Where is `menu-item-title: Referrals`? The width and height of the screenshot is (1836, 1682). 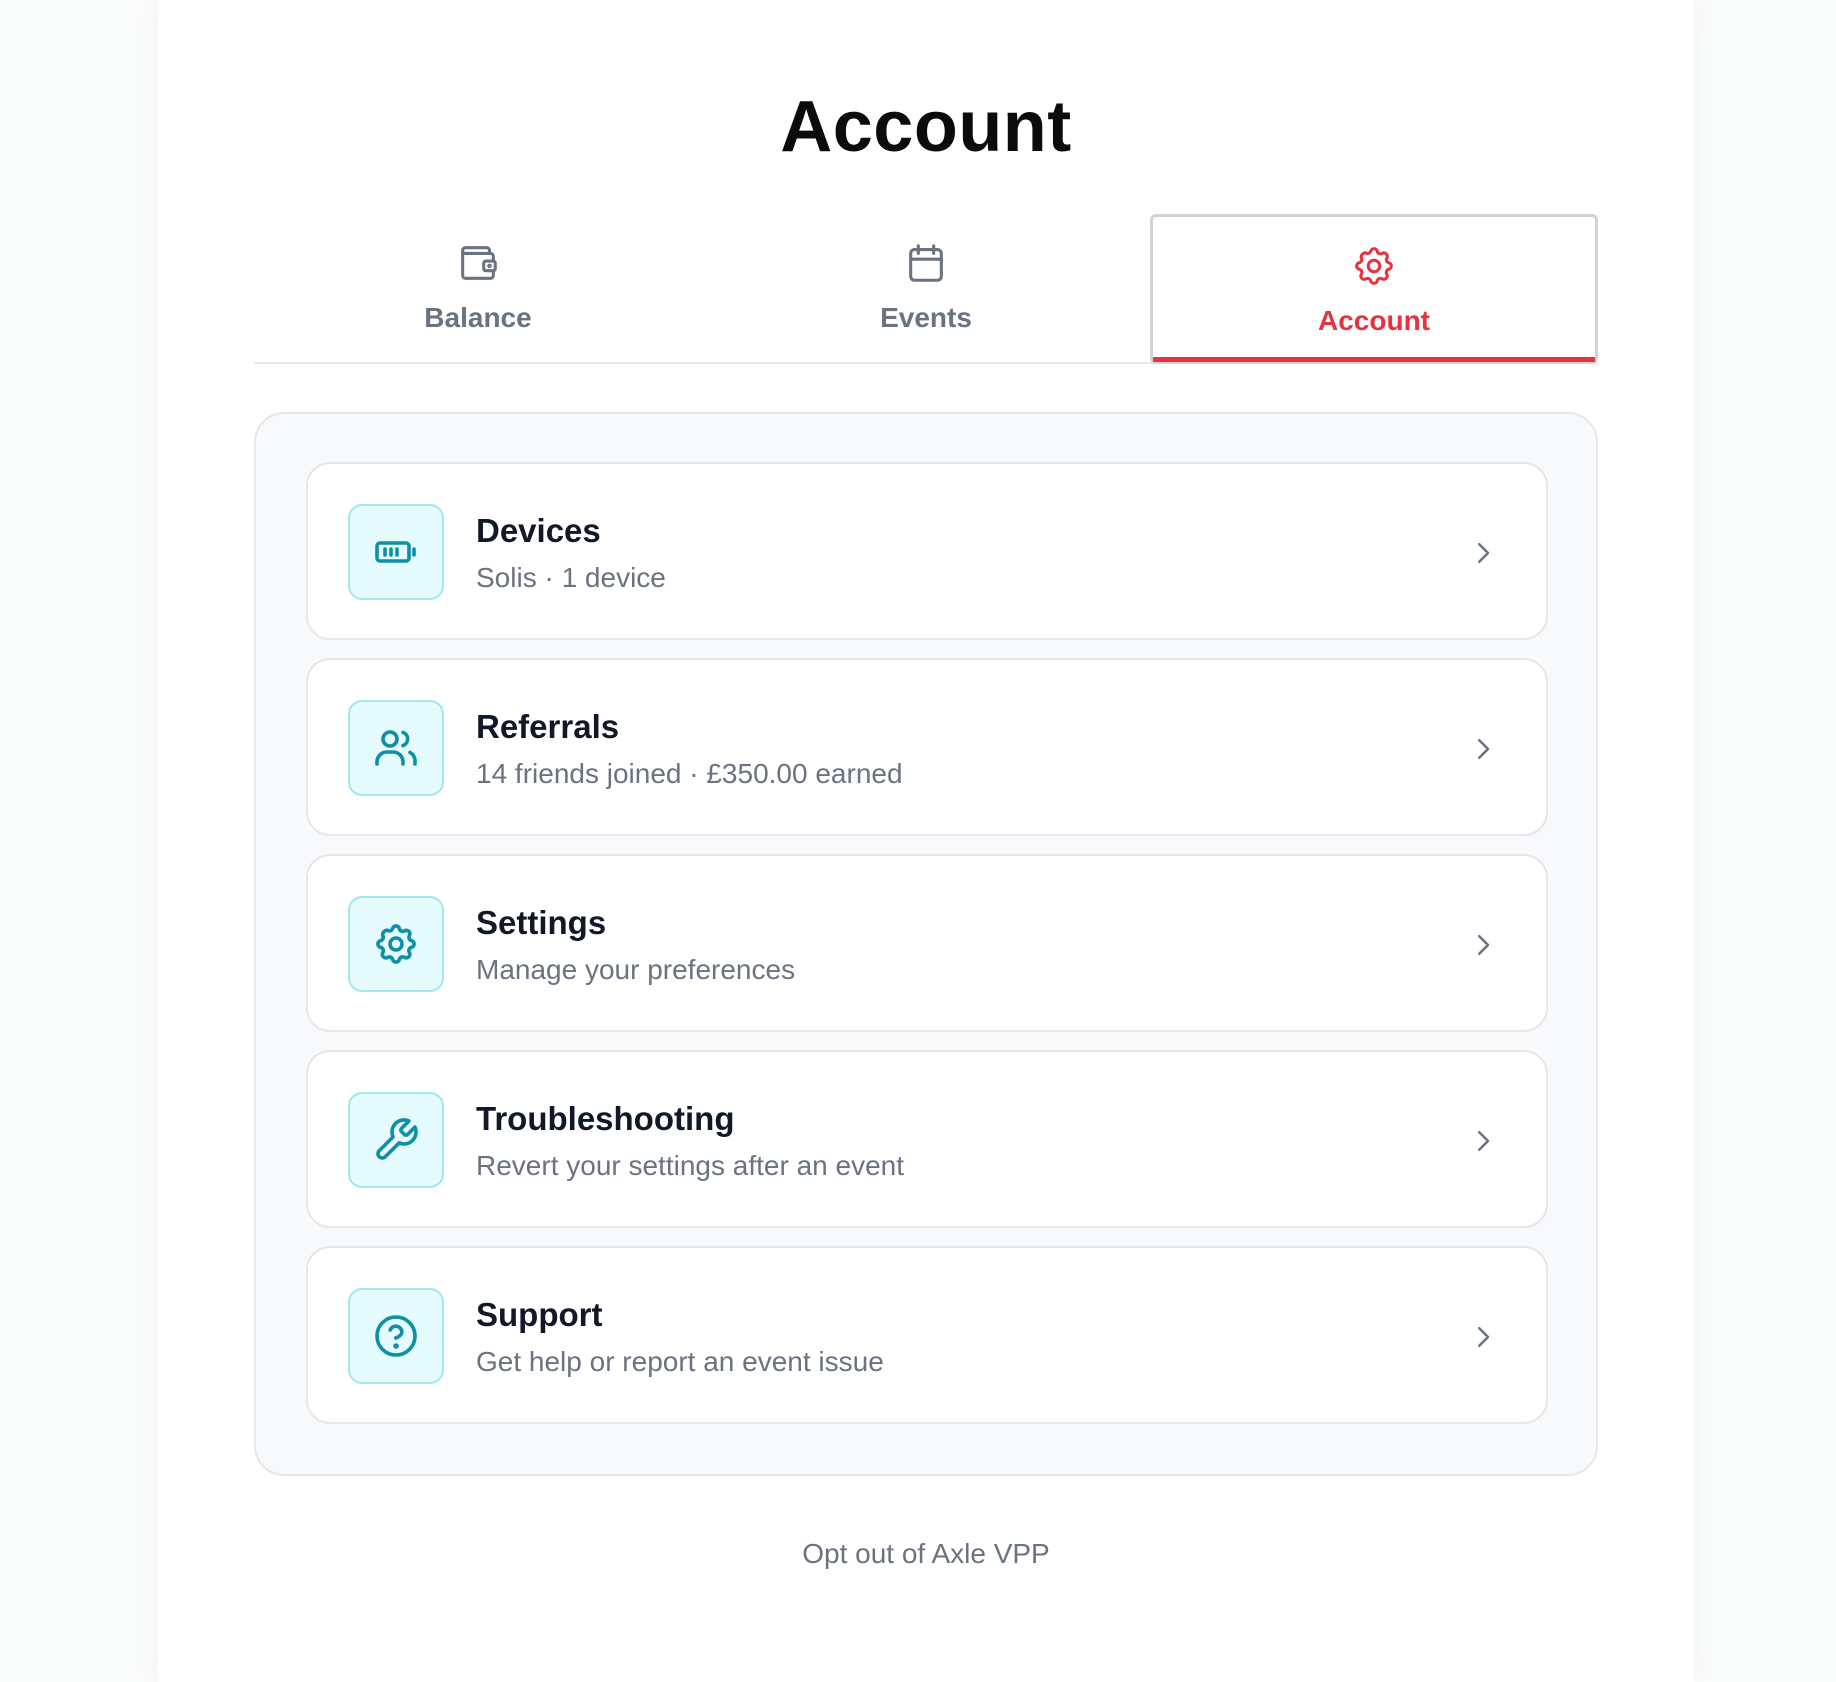 menu-item-title: Referrals is located at coordinates (548, 726).